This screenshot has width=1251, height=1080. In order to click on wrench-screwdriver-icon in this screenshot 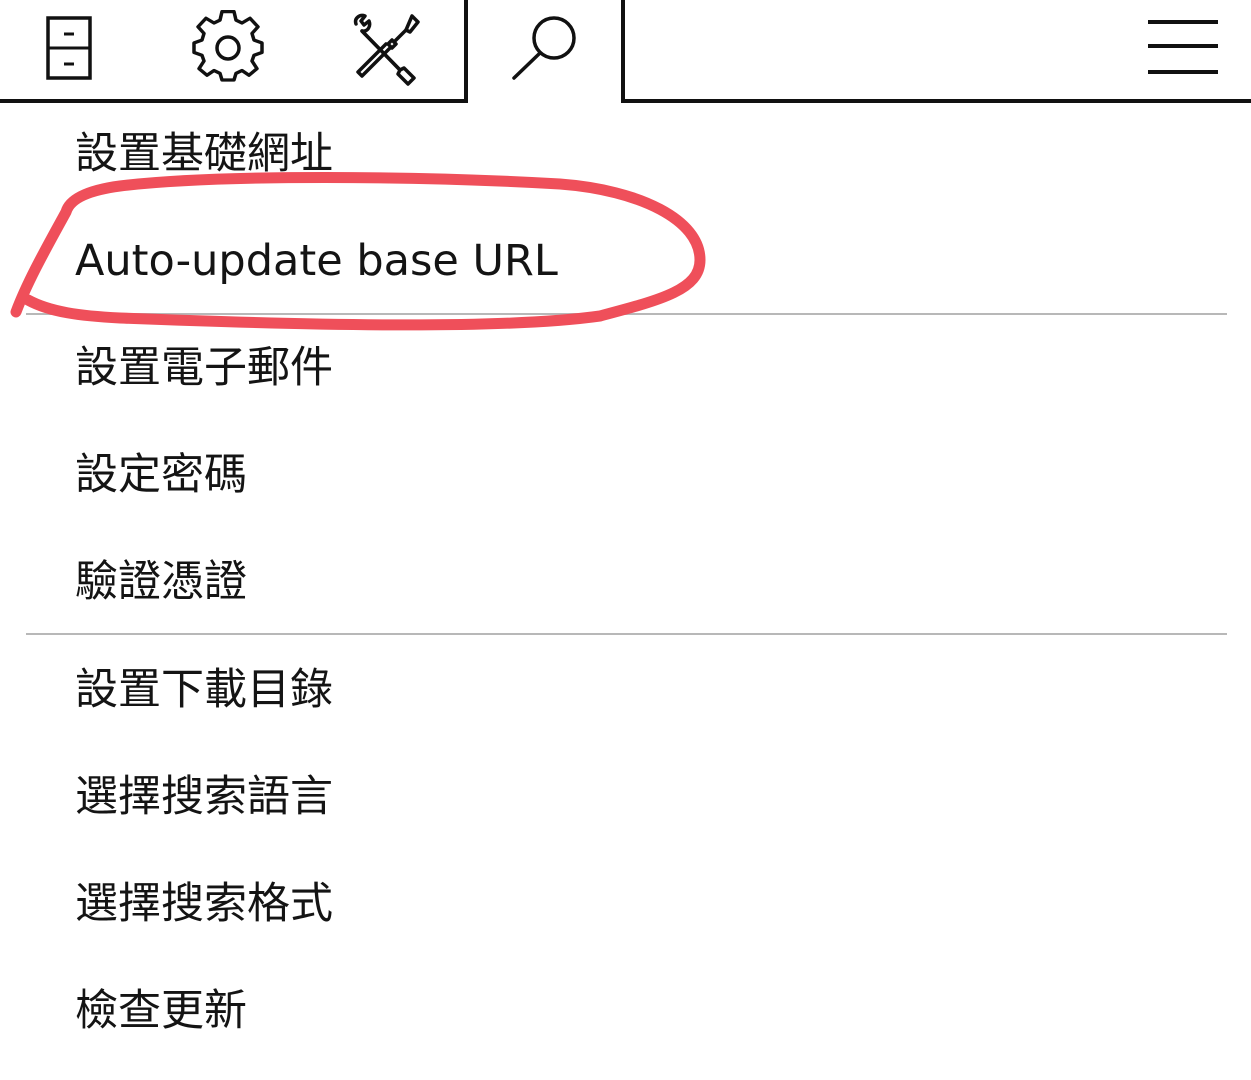, I will do `click(386, 49)`.